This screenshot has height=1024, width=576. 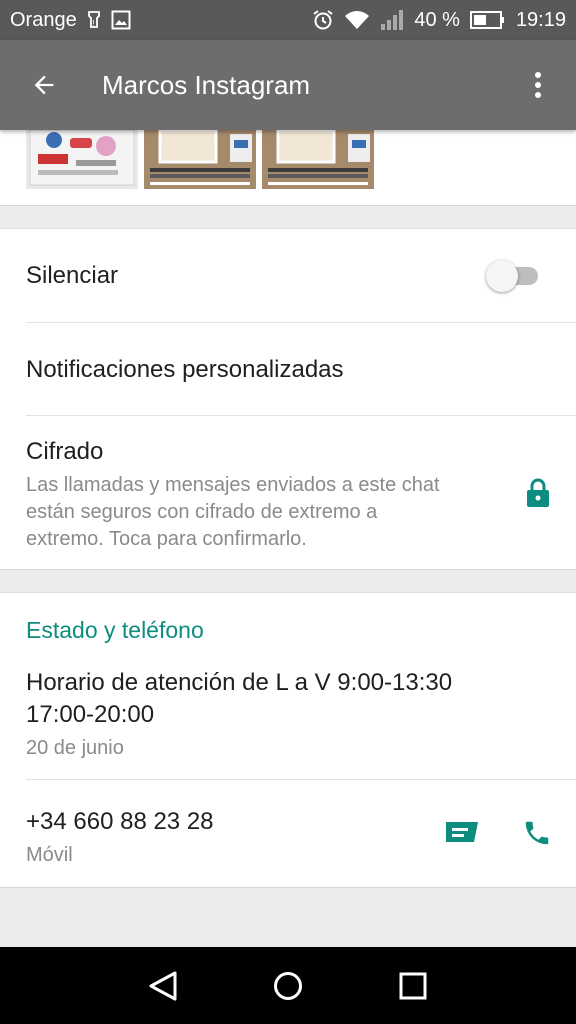 What do you see at coordinates (43, 19) in the screenshot?
I see `carrier-name: Orange` at bounding box center [43, 19].